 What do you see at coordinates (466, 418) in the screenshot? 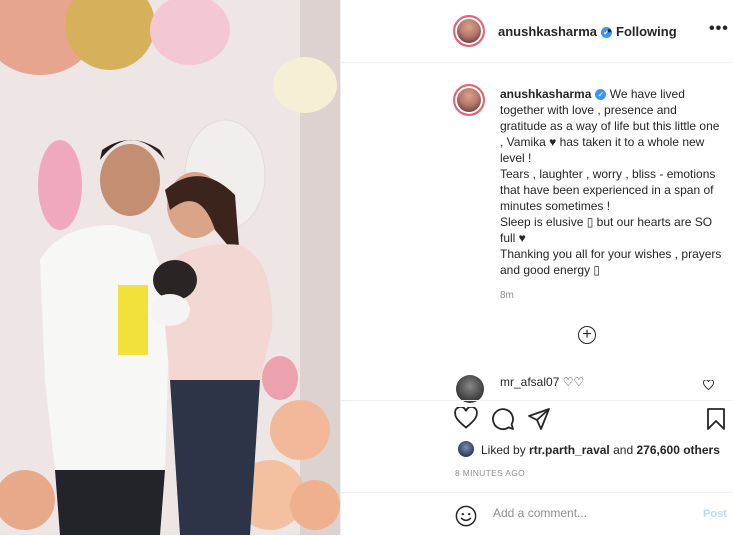
I see `heart-icon` at bounding box center [466, 418].